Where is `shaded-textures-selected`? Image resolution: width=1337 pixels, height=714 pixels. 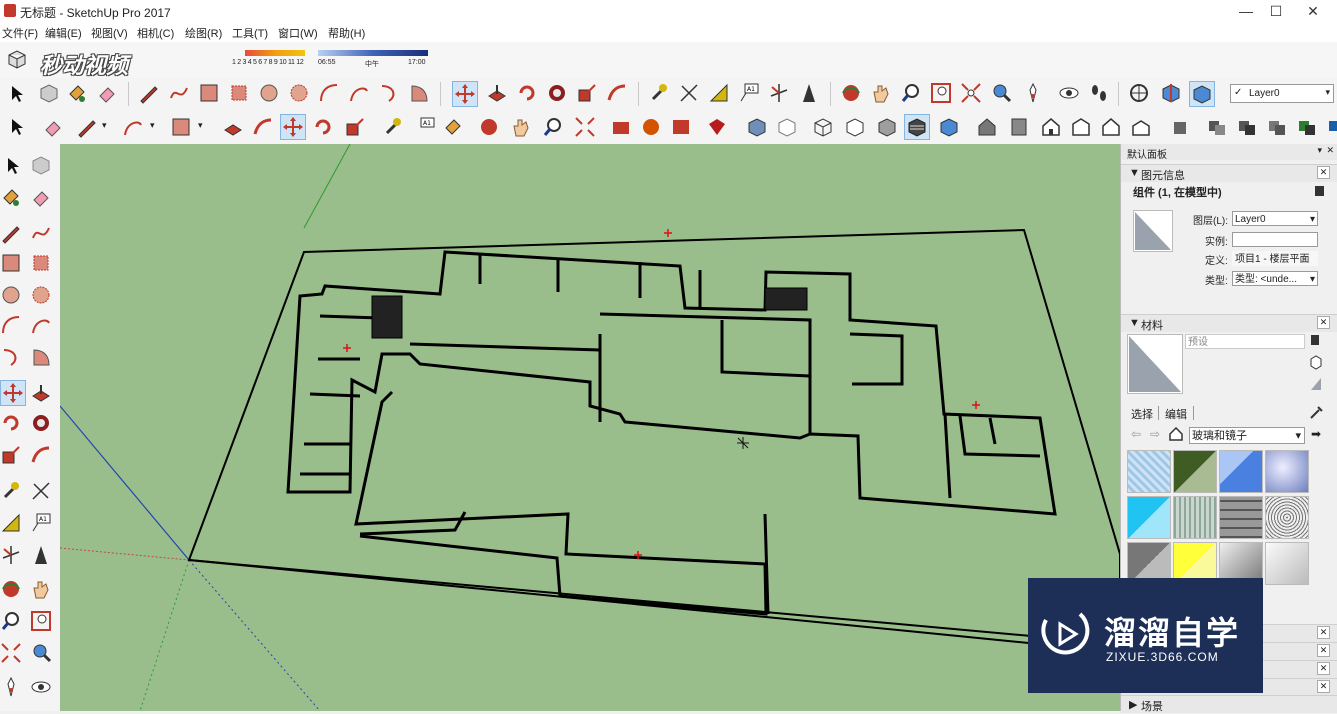 shaded-textures-selected is located at coordinates (917, 127).